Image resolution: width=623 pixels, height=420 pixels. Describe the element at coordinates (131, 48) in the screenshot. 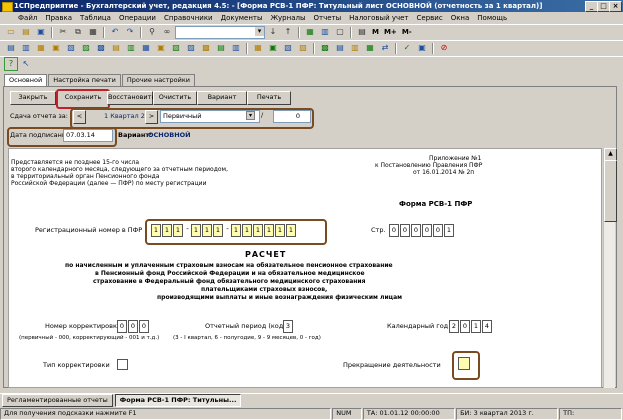

I see `analysis-icon: ▥` at that location.